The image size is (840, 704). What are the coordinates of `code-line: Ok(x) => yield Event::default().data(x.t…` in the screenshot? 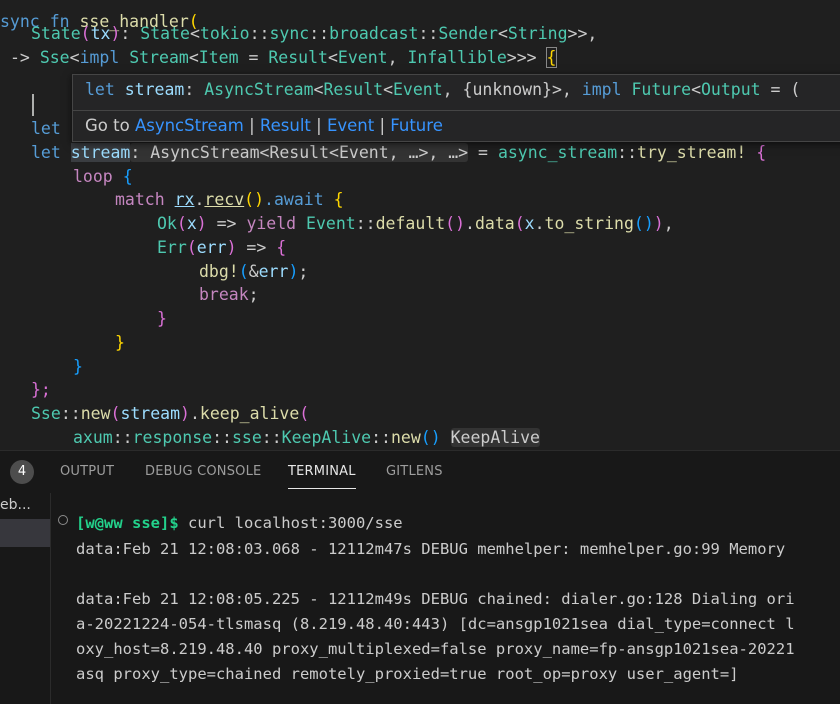 It's located at (415, 223).